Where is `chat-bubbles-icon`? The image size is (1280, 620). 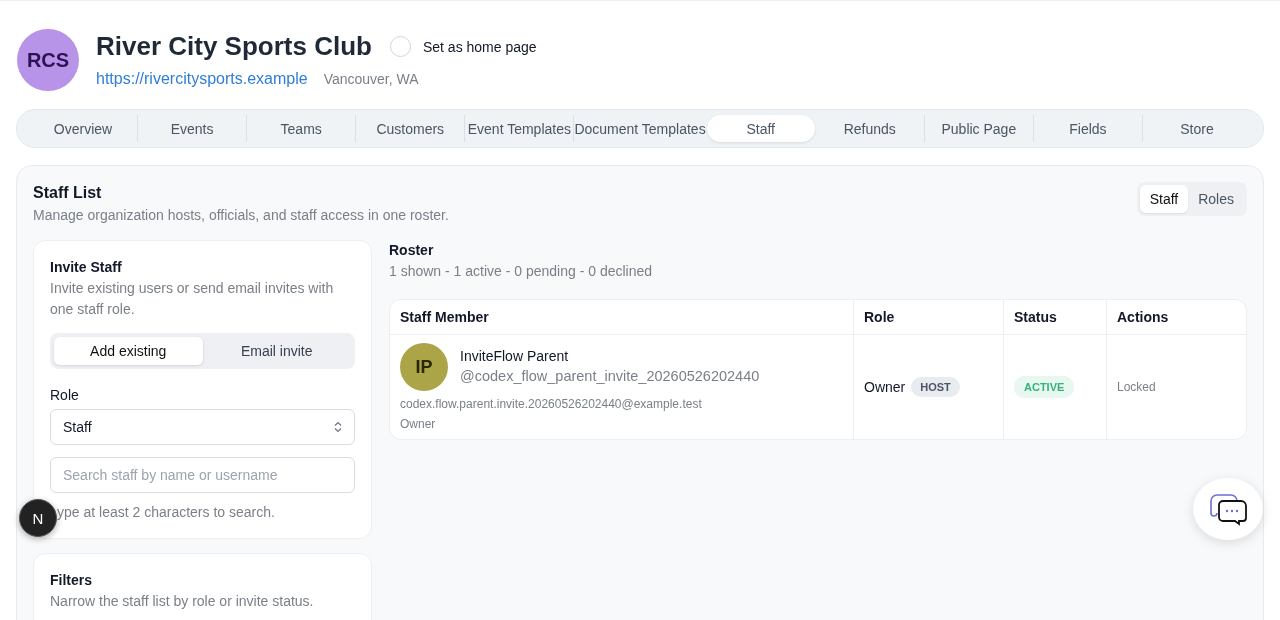
chat-bubbles-icon is located at coordinates (1228, 509).